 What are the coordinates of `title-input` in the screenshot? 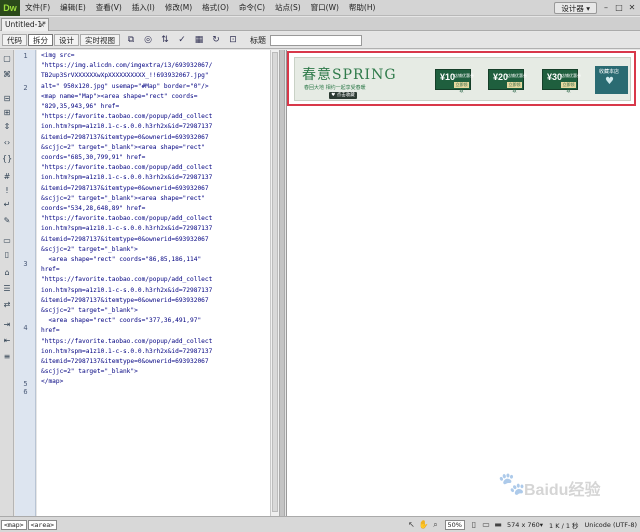 It's located at (316, 40).